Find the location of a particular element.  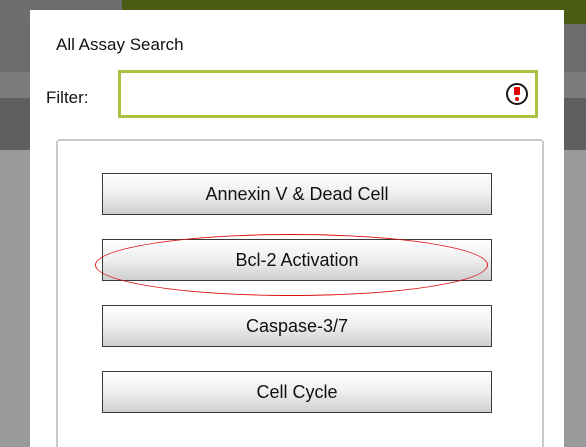

assay-button-bcl-2-activation: Bcl-2 Activation is located at coordinates (297, 260).